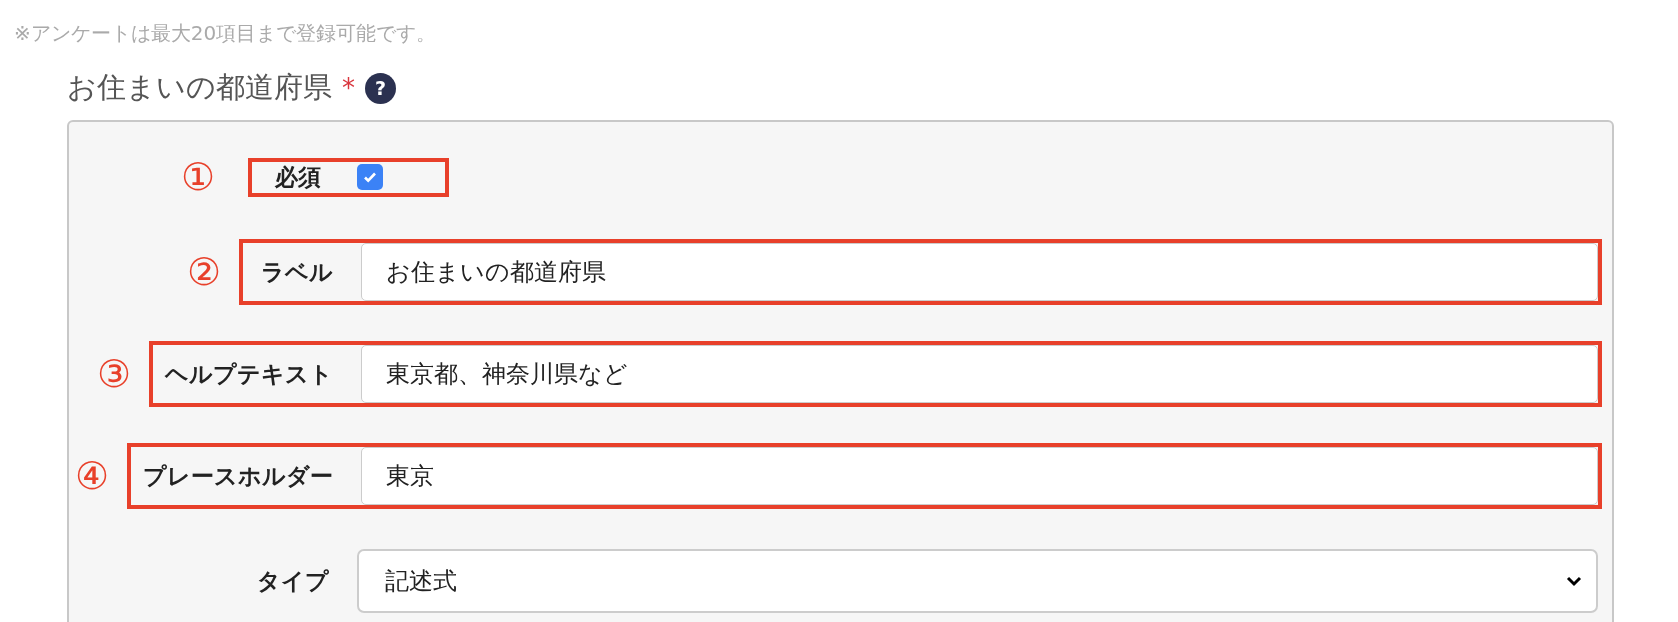 The width and height of the screenshot is (1678, 622). Describe the element at coordinates (979, 476) in the screenshot. I see `text-field: 東京` at that location.